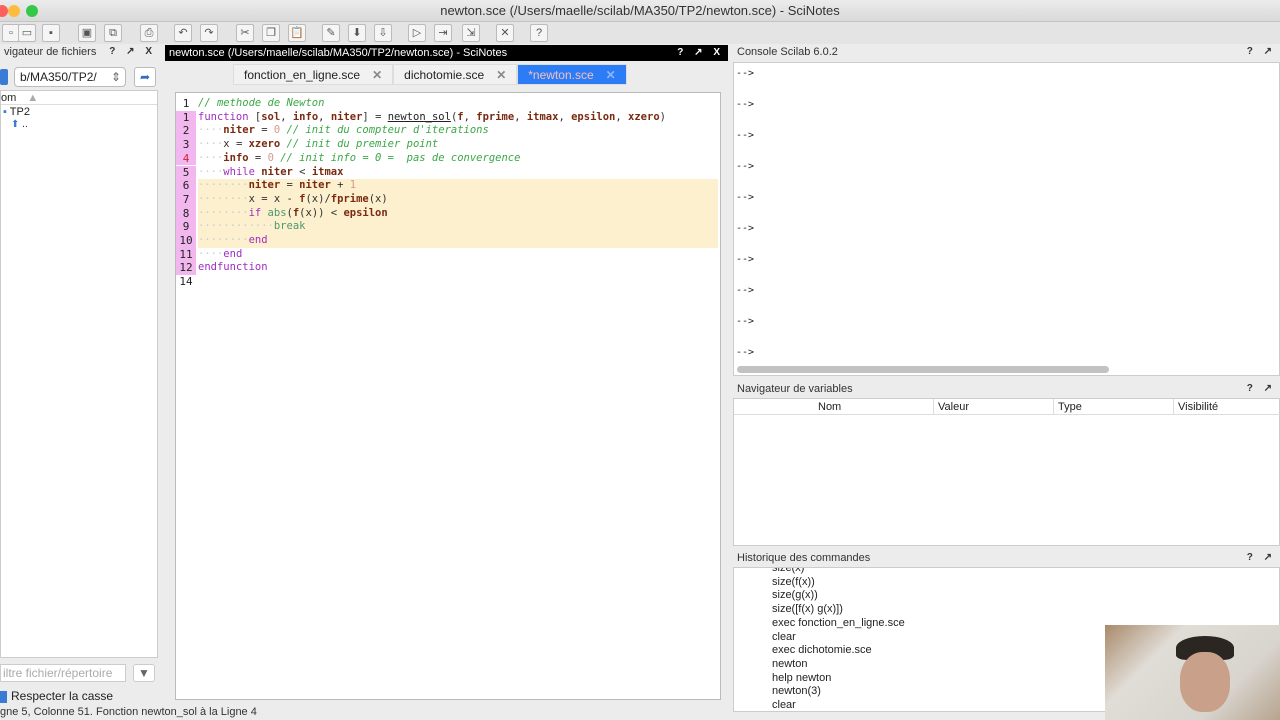  What do you see at coordinates (471, 33) in the screenshot?
I see `run-till-cursor-icon: ⇲` at bounding box center [471, 33].